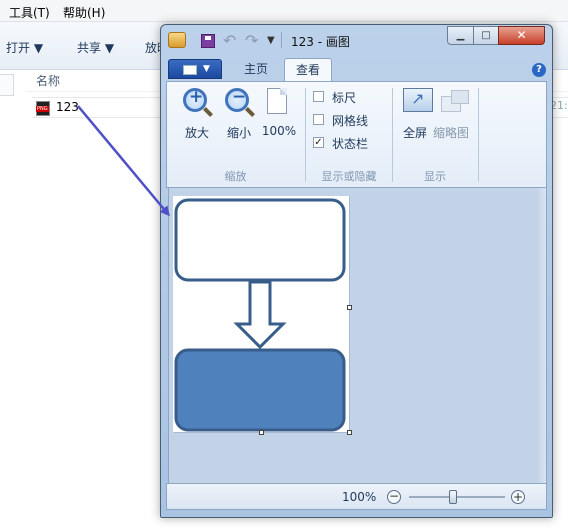 This screenshot has width=568, height=528. Describe the element at coordinates (455, 101) in the screenshot. I see `thumbnail-icon` at that location.